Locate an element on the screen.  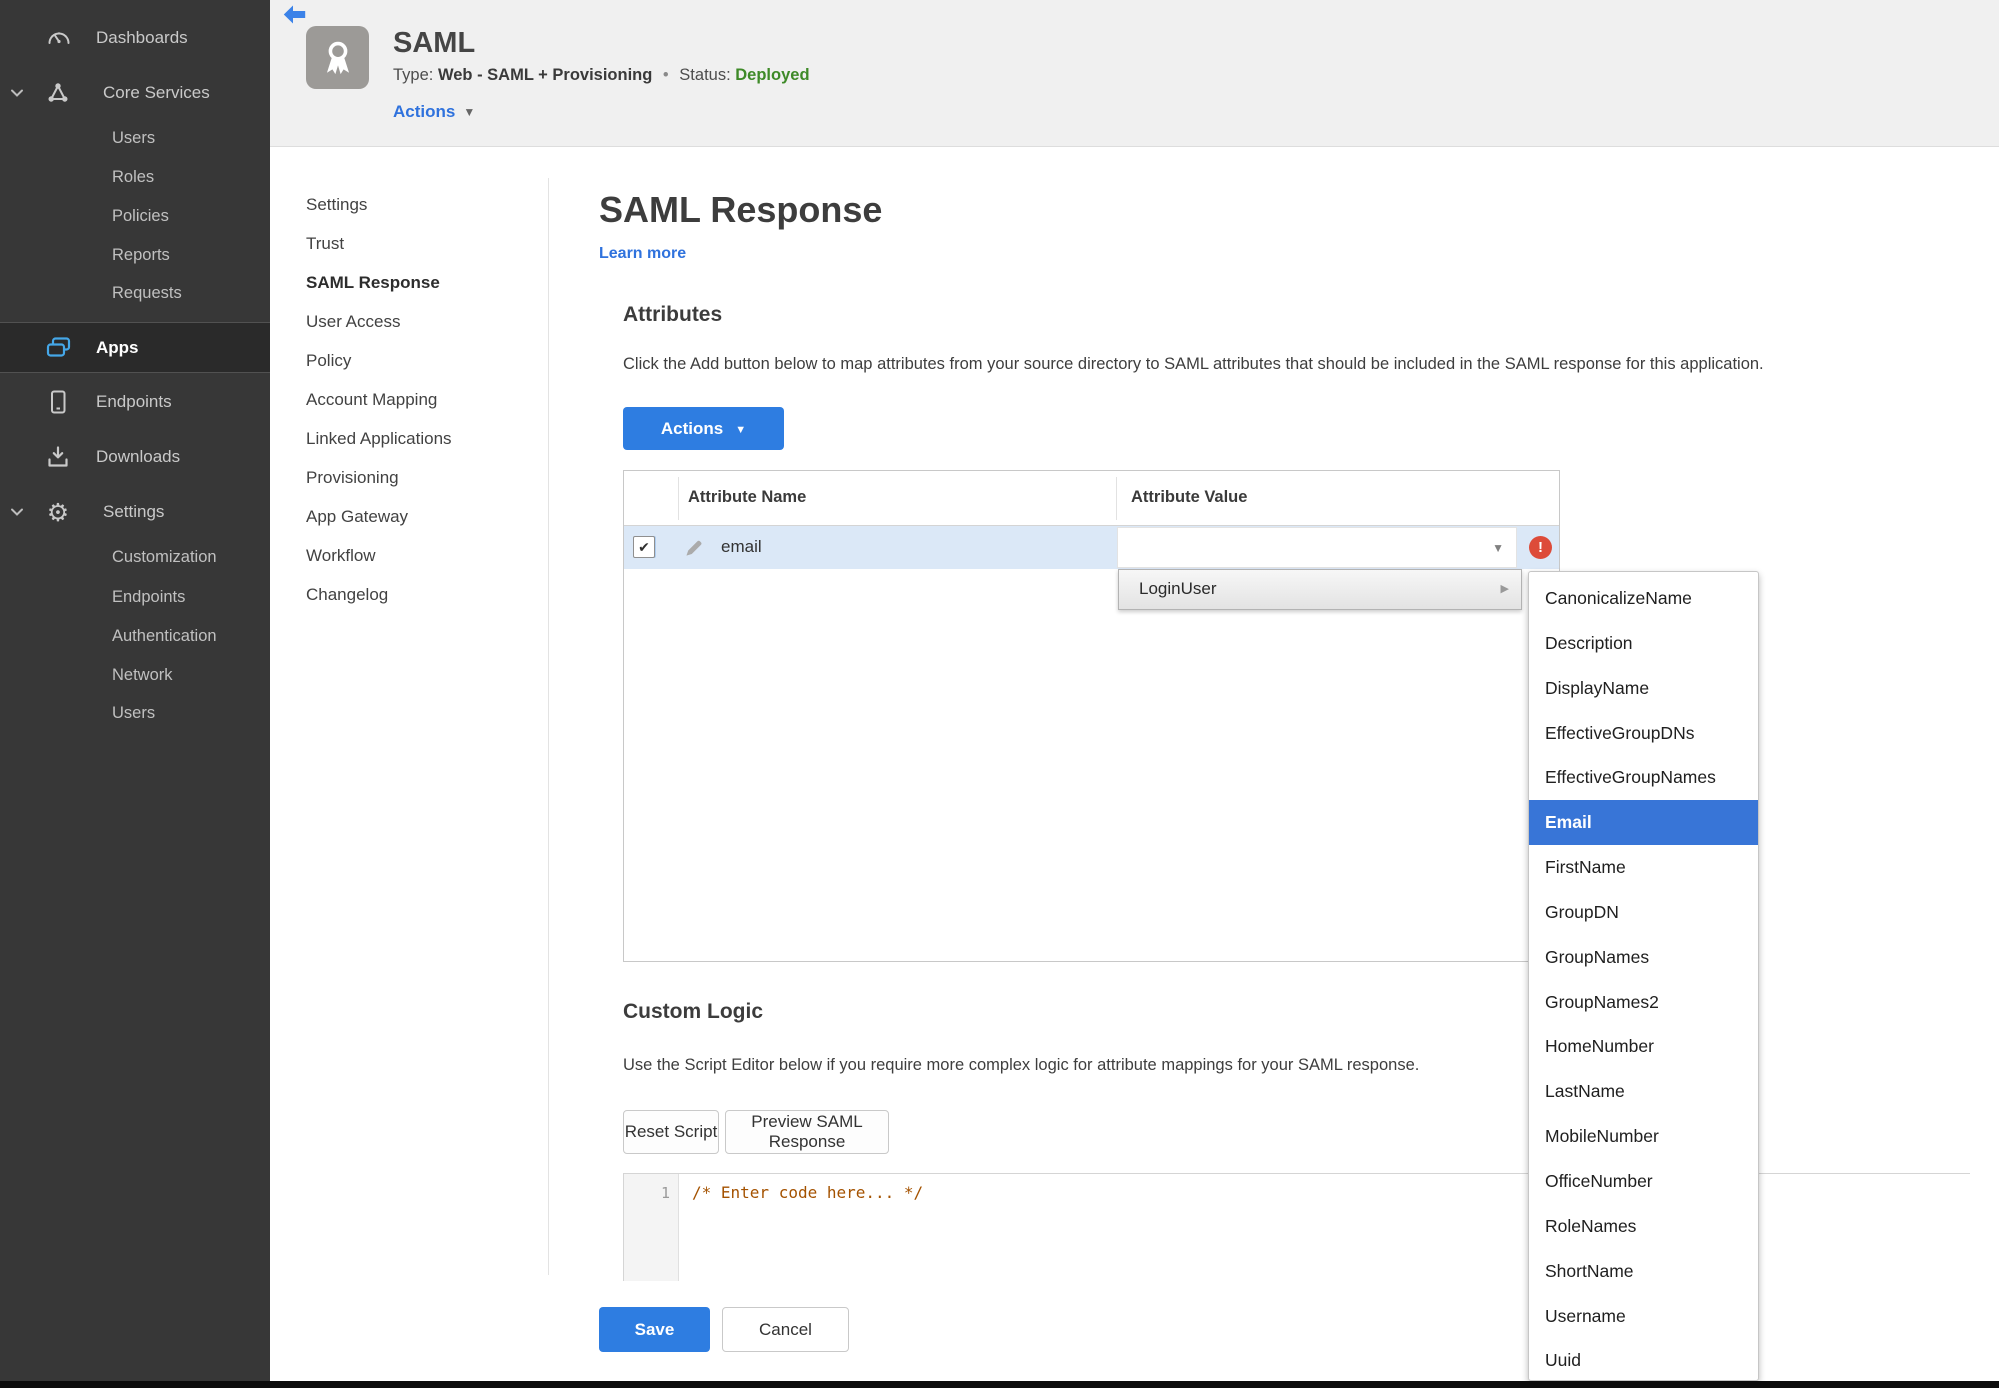
menu-option-description: Description is located at coordinates (1643, 643).